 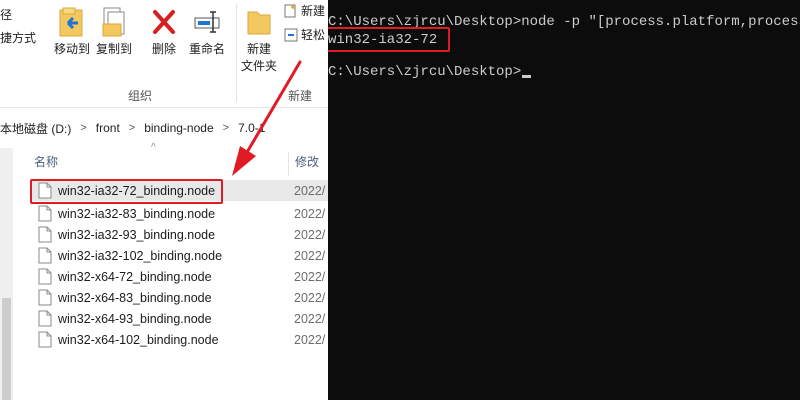 I want to click on file-row: win32-x64-72_binding.node 2022/, so click(x=179, y=276).